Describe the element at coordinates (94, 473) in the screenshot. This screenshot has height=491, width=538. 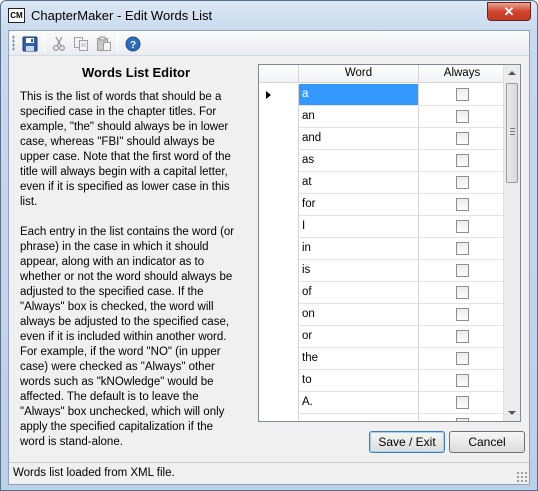
I see `status-text: Words list loaded from XML file.` at that location.